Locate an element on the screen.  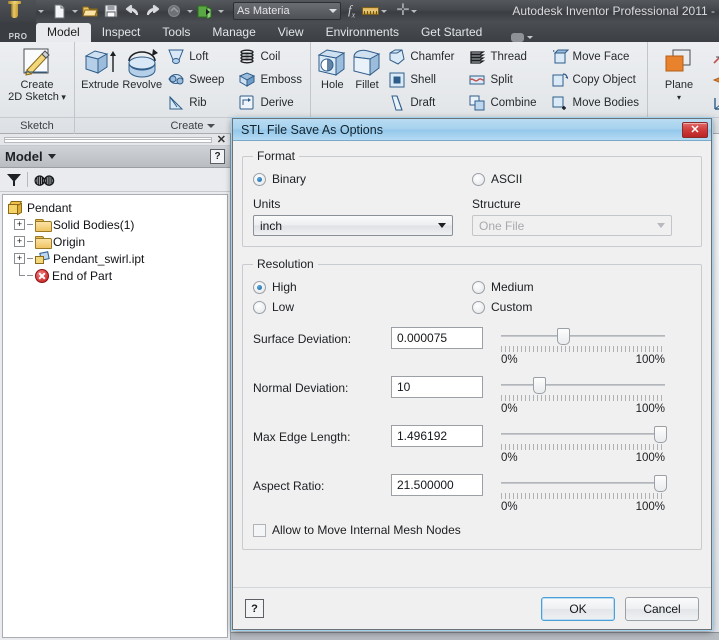
normal-deviation-slider: 0% 100% is located at coordinates (583, 395).